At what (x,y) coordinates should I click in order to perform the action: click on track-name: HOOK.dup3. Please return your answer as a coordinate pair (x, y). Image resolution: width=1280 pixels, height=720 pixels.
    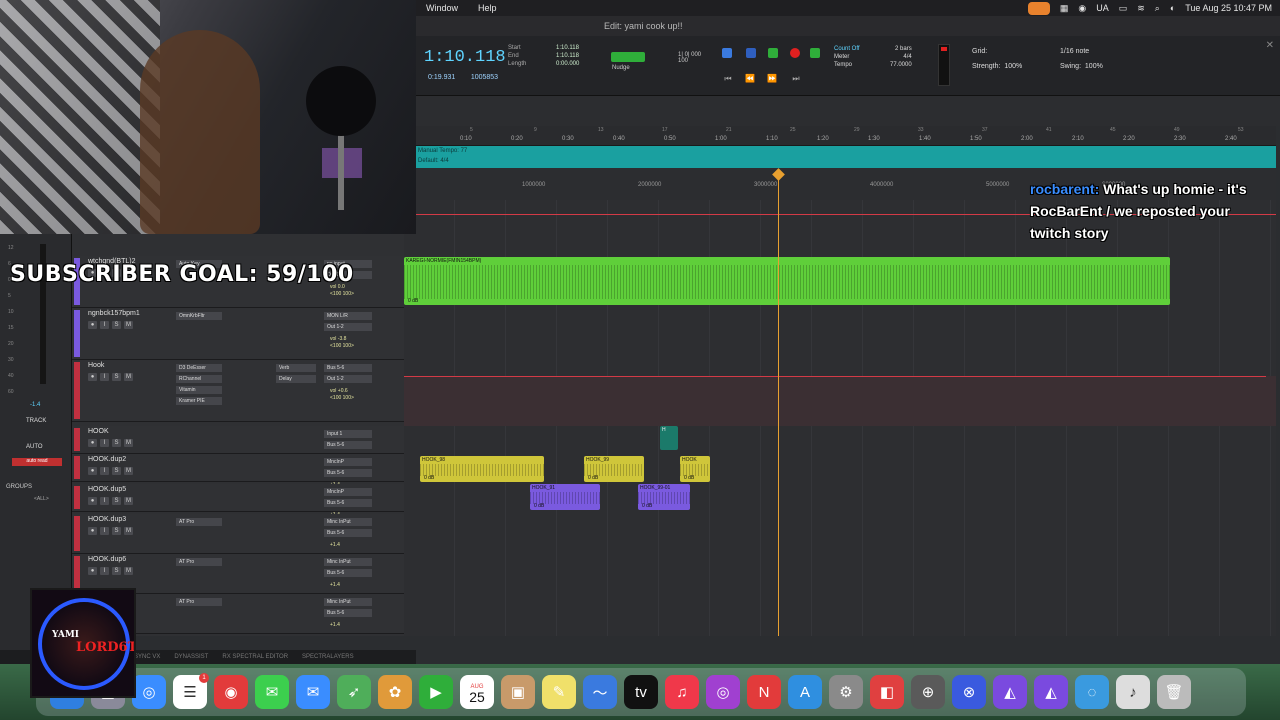
    Looking at the image, I should click on (107, 519).